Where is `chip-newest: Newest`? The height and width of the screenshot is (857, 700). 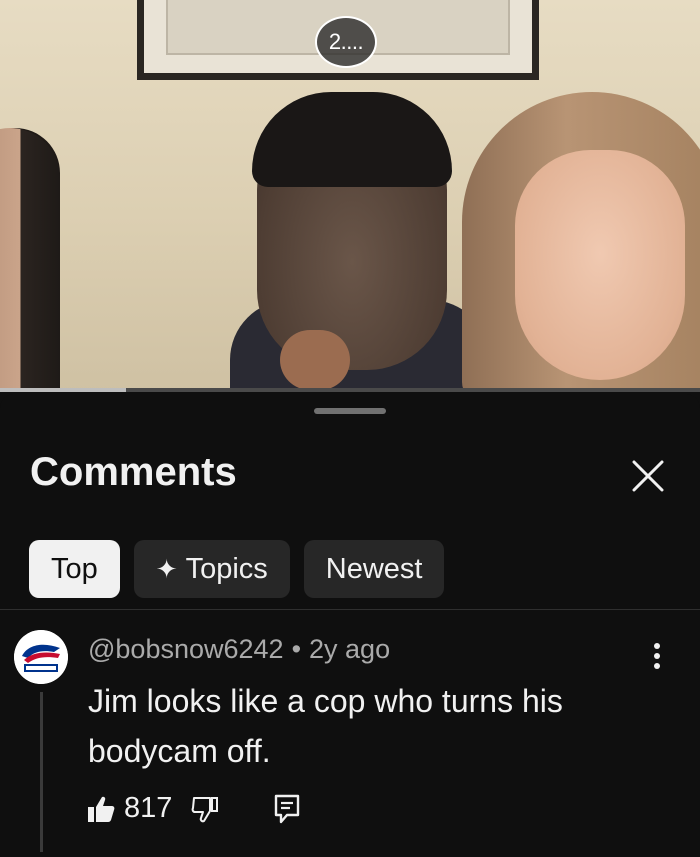 chip-newest: Newest is located at coordinates (374, 569).